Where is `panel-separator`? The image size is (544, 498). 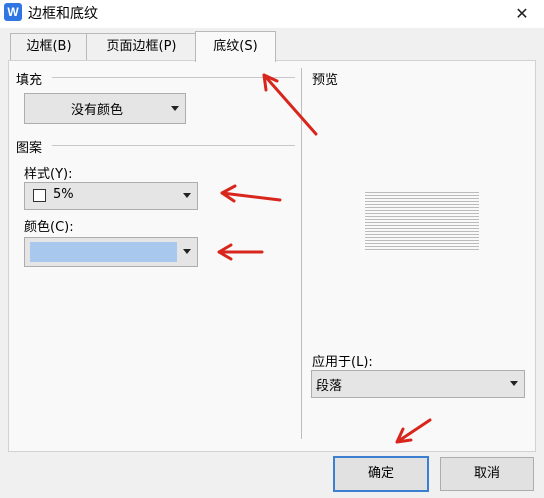 panel-separator is located at coordinates (301, 253).